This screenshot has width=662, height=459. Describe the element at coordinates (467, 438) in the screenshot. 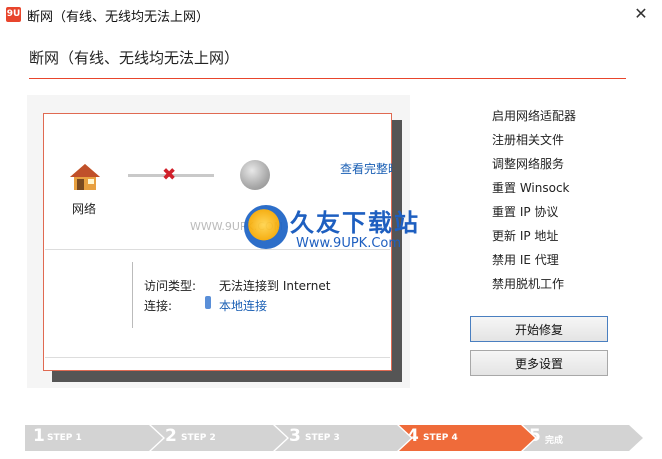

I see `step-segment-4: 4 STEP 4` at that location.